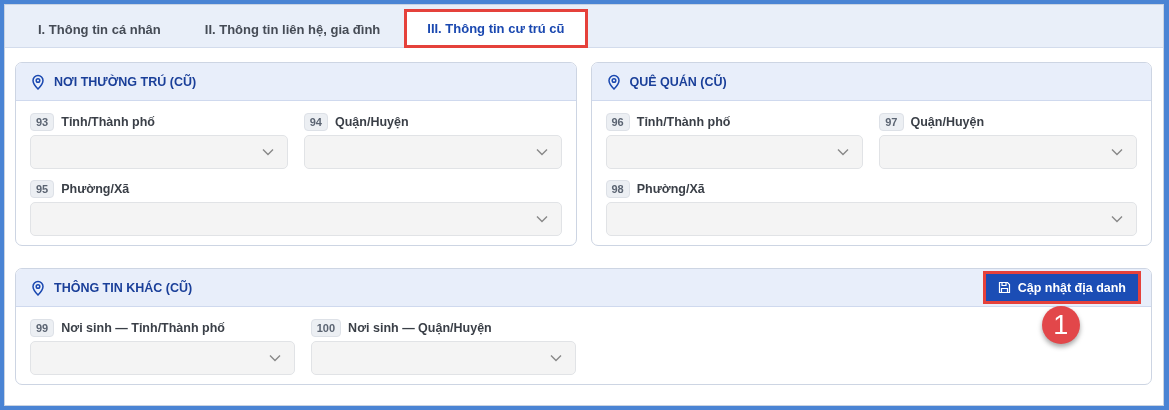 This screenshot has width=1169, height=410. Describe the element at coordinates (143, 328) in the screenshot. I see `field-label: Nơi sinh — Tỉnh/Thành phố` at that location.